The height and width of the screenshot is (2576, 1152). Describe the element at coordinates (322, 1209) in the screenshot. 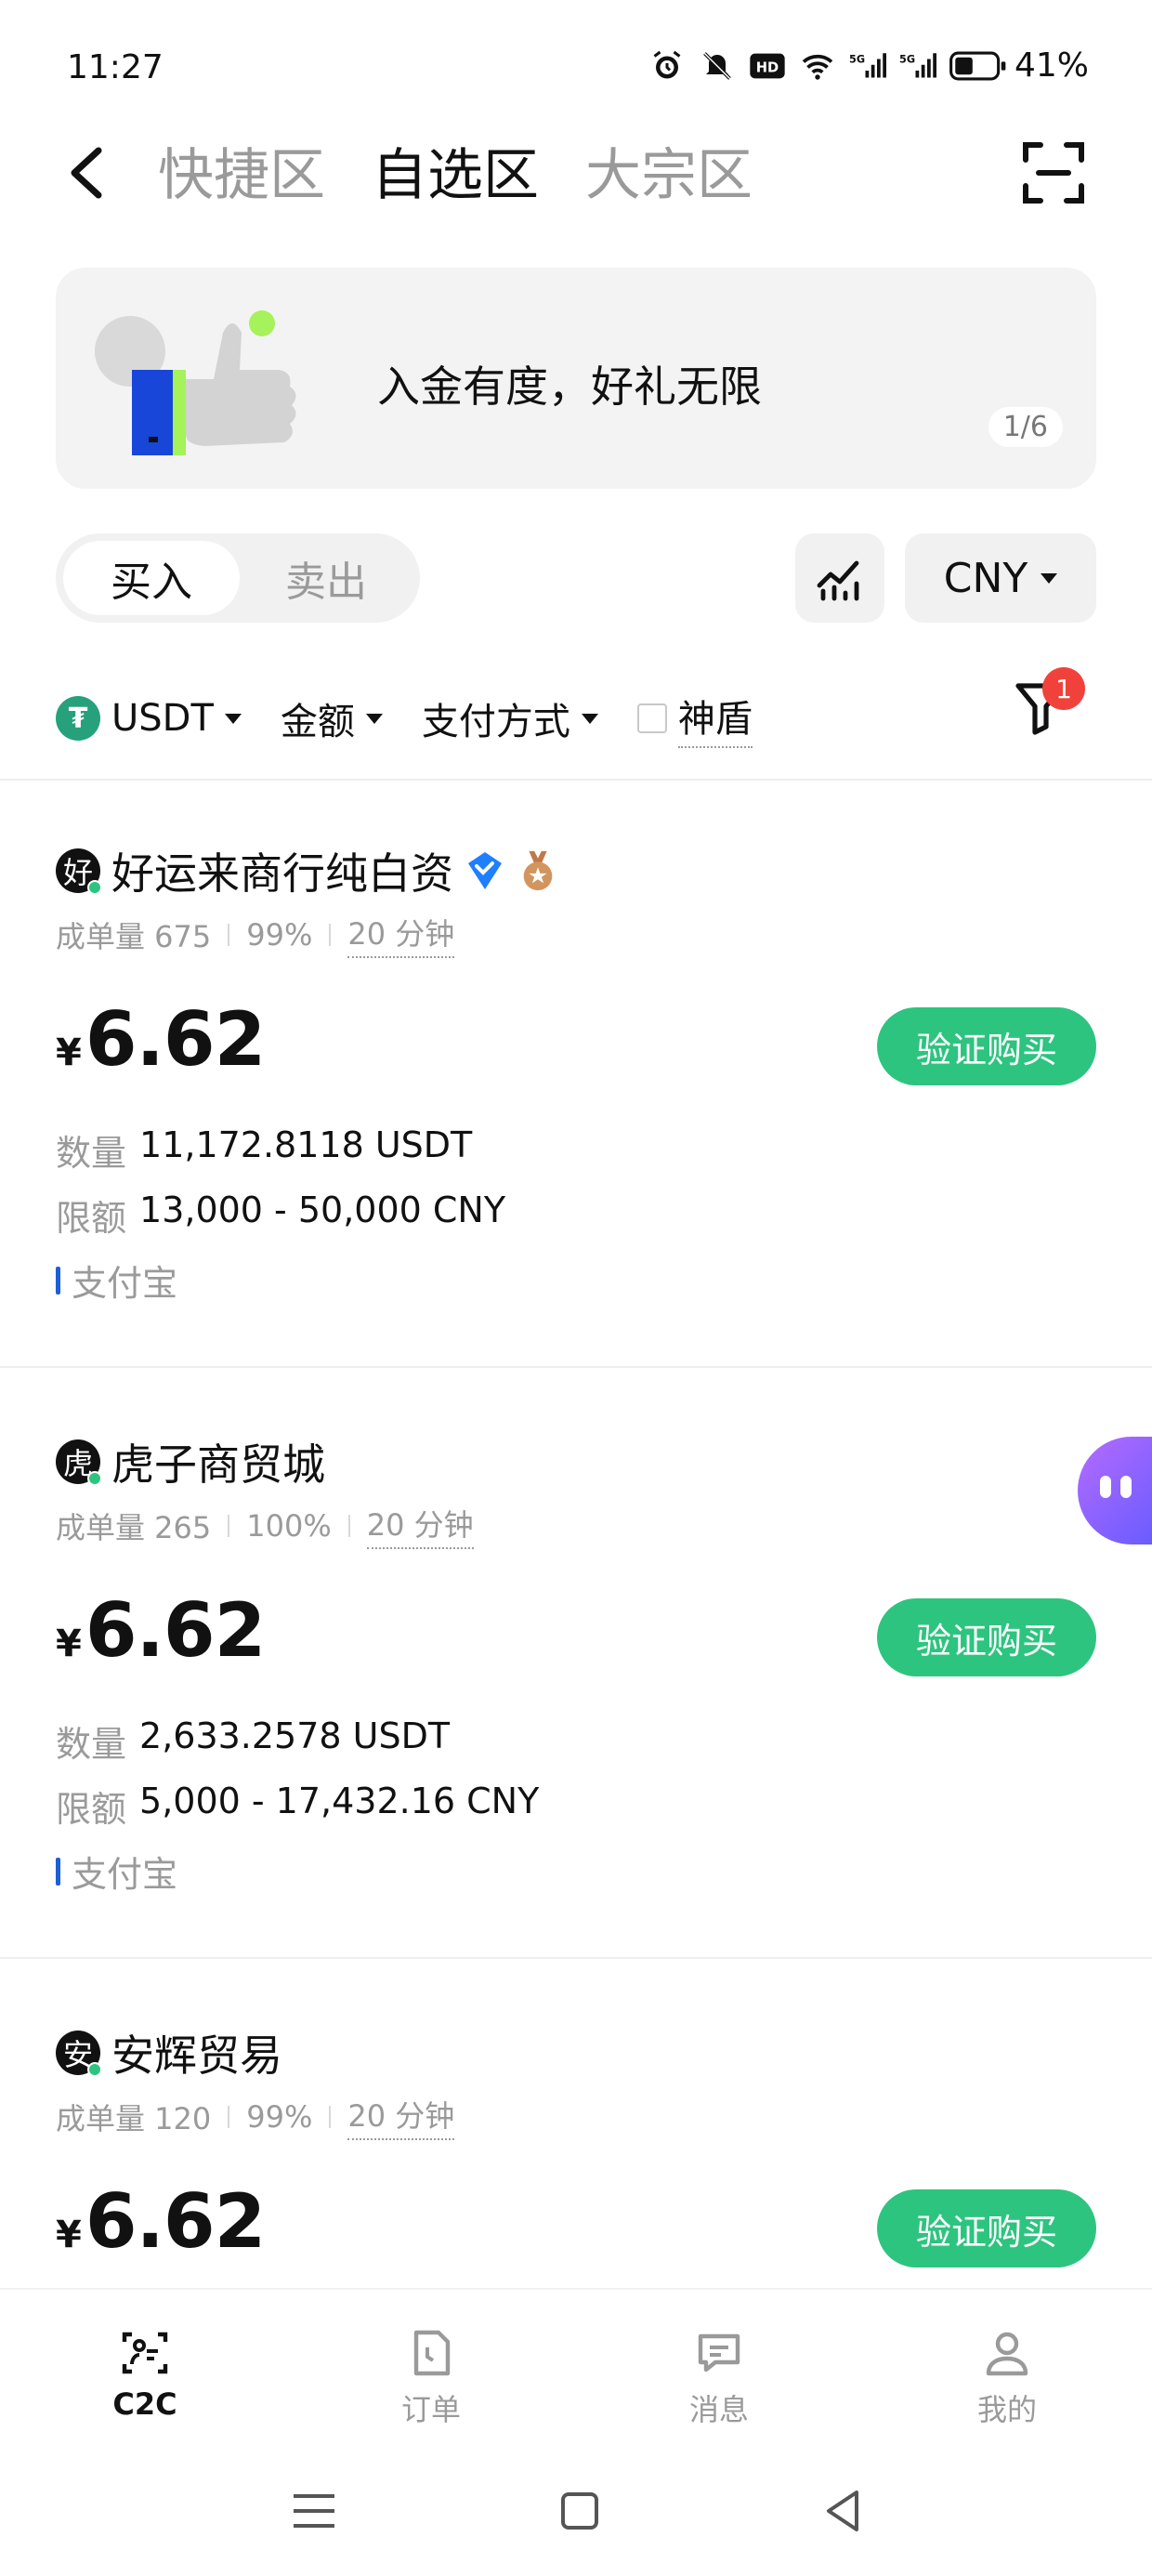

I see `limit-value: 13,000 - 50,000 CNY` at that location.